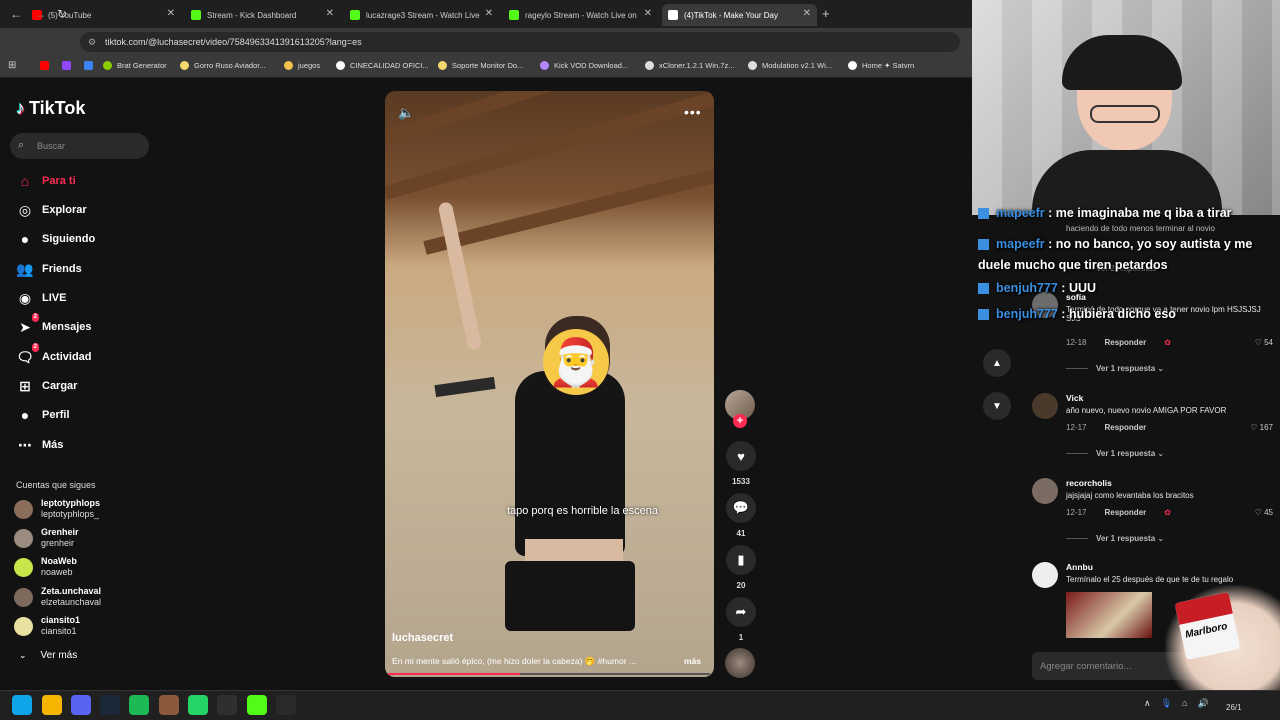  I want to click on tiktok-logo: ♪ TikTok, so click(50, 108).